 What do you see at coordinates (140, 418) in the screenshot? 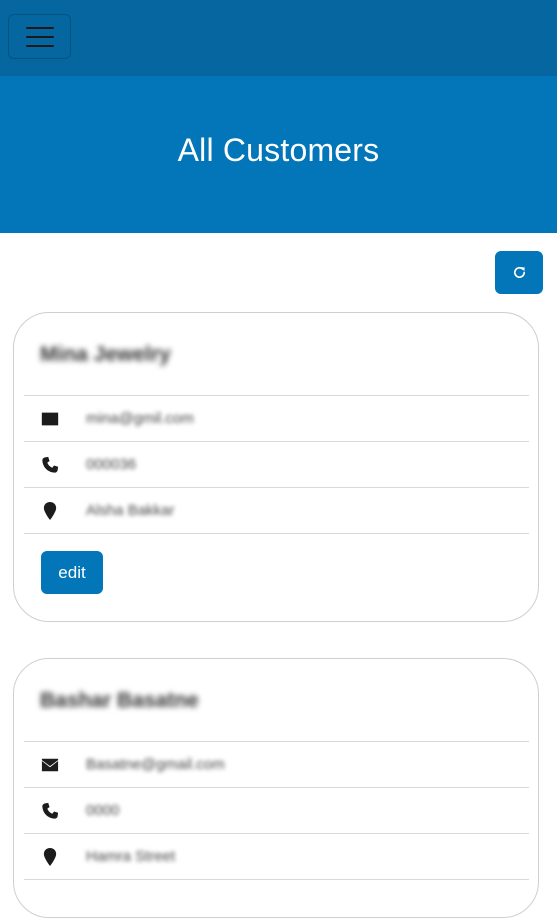
I see `customer-email: mina@gmil.com` at bounding box center [140, 418].